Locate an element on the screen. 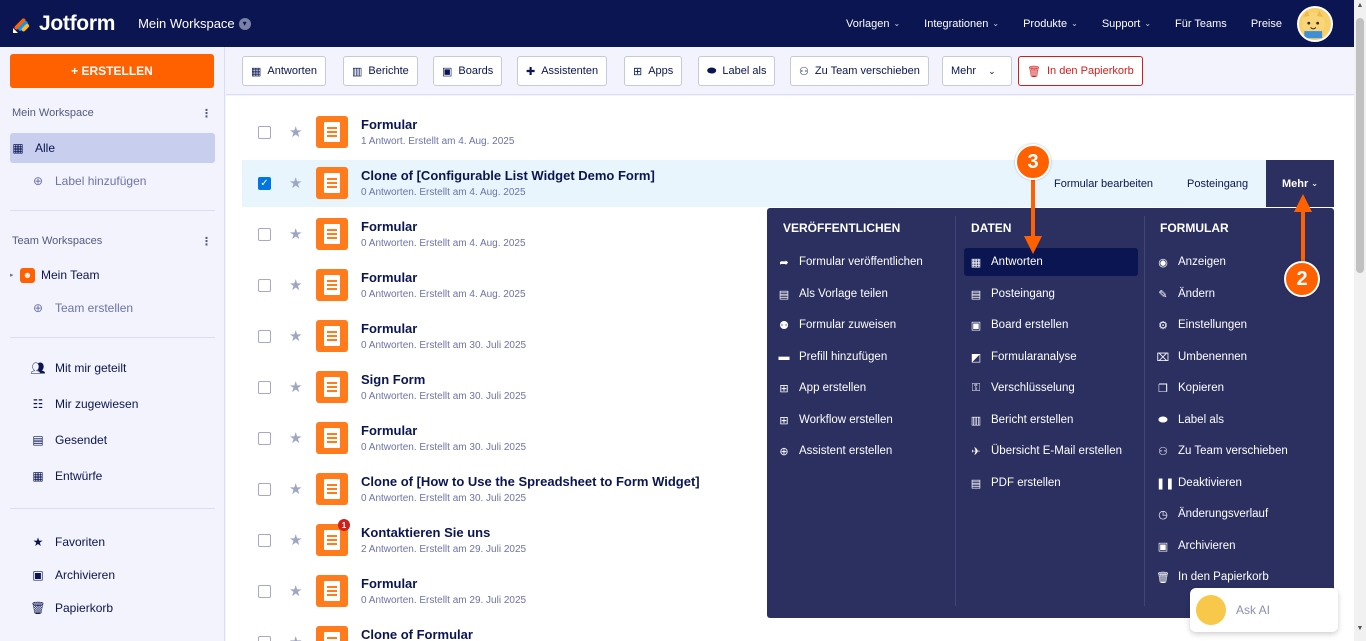  ask-ai-button: Ask AI is located at coordinates (1264, 610).